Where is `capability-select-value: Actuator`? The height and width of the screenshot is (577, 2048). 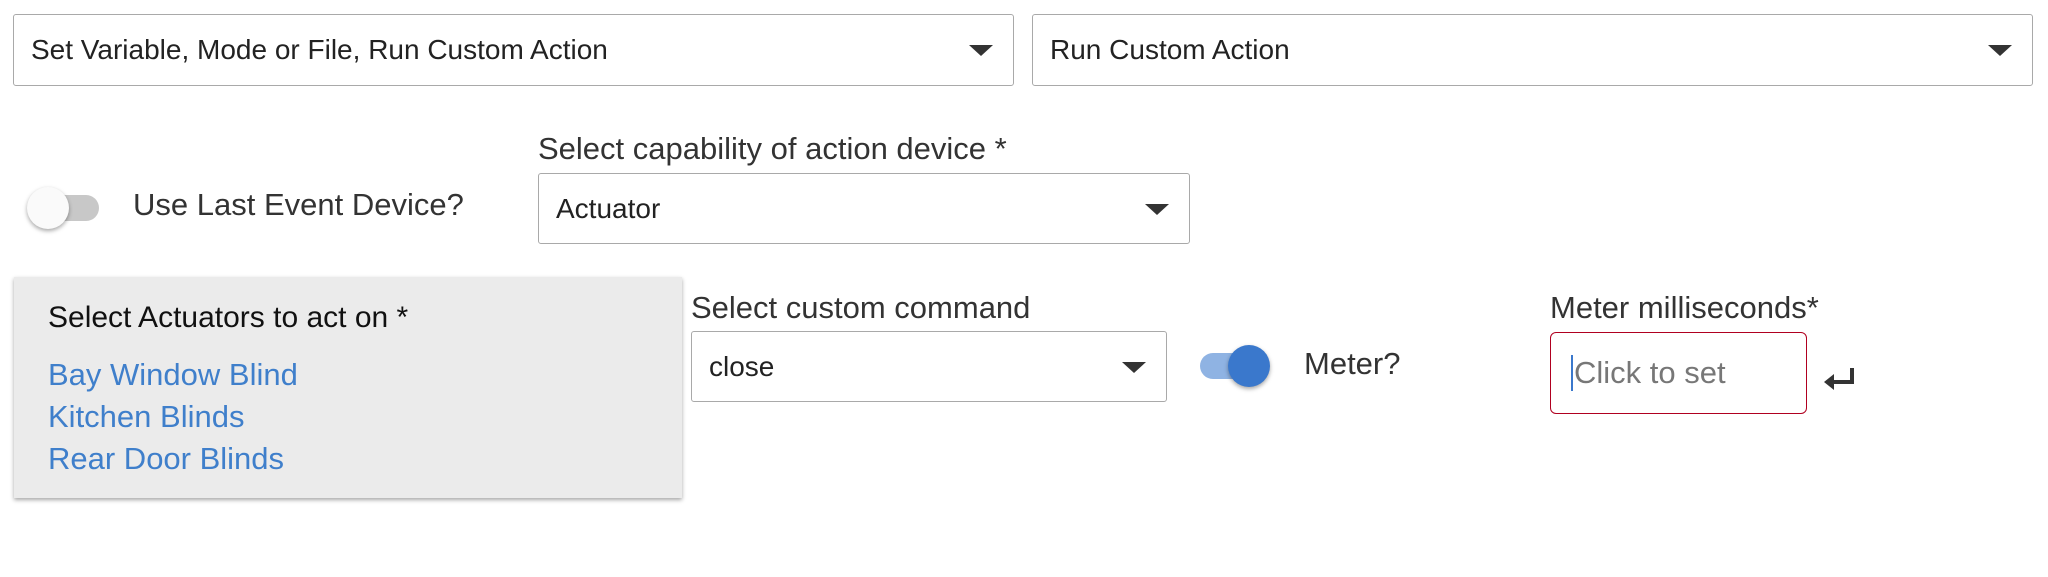 capability-select-value: Actuator is located at coordinates (608, 208).